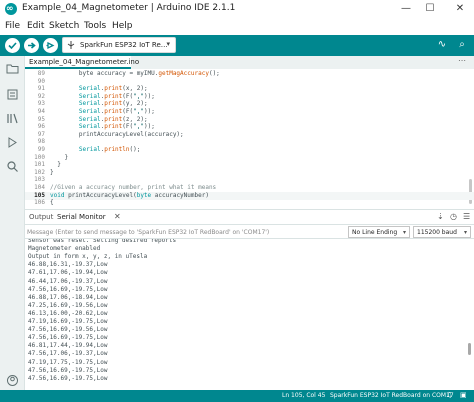  What do you see at coordinates (68, 346) in the screenshot?
I see `serial-output-line: 46.81,17.44,-19.94,Low` at bounding box center [68, 346].